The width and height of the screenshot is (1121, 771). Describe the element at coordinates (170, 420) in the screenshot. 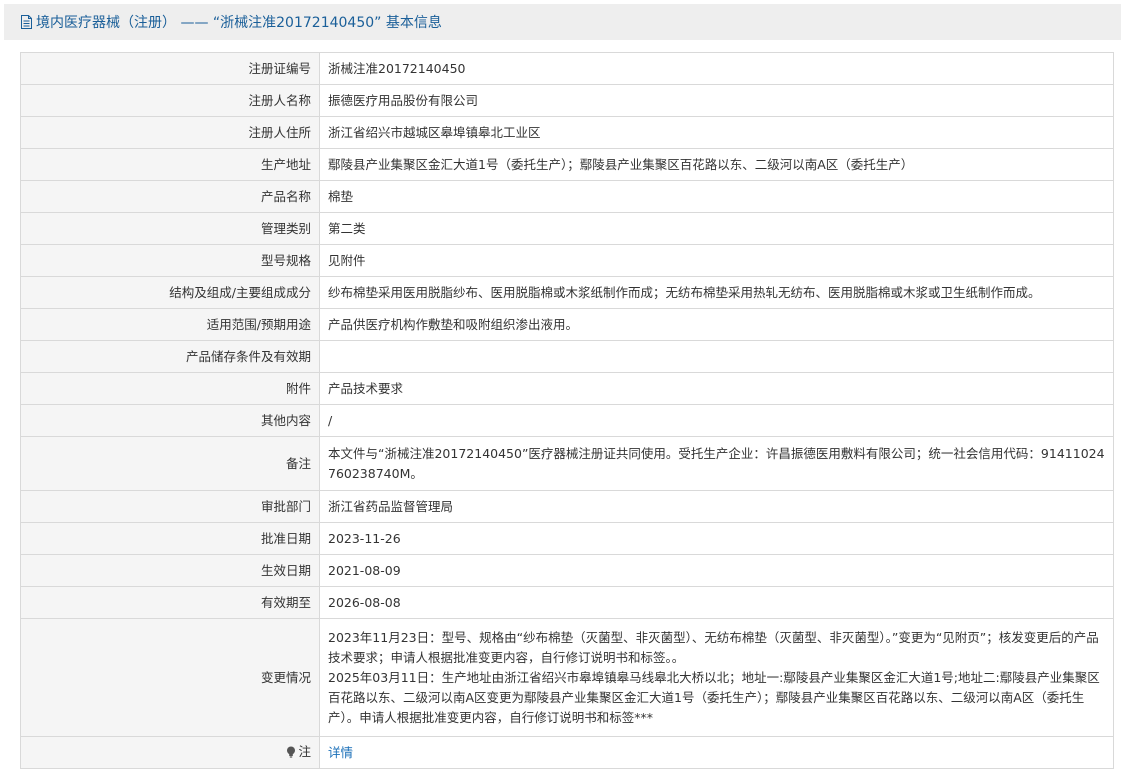

I see `field-label: 其他内容` at that location.